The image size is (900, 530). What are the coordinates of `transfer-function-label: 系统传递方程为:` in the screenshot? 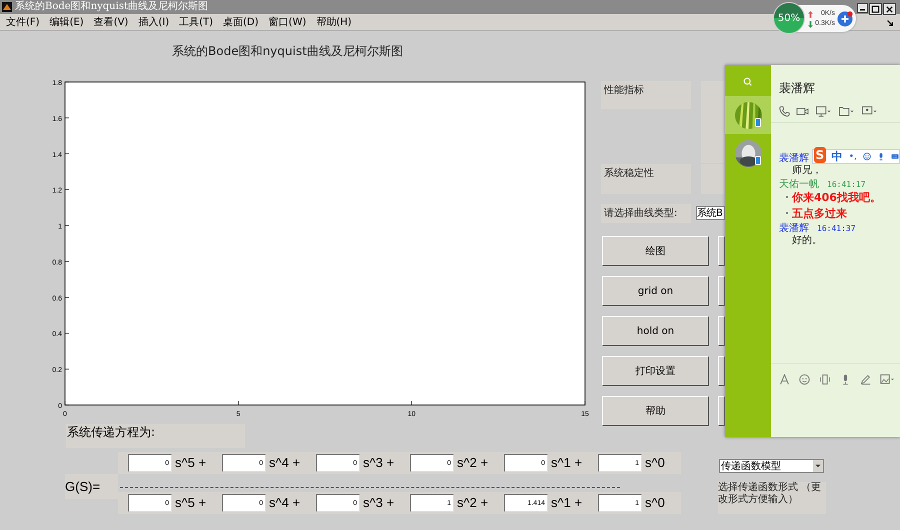 It's located at (155, 436).